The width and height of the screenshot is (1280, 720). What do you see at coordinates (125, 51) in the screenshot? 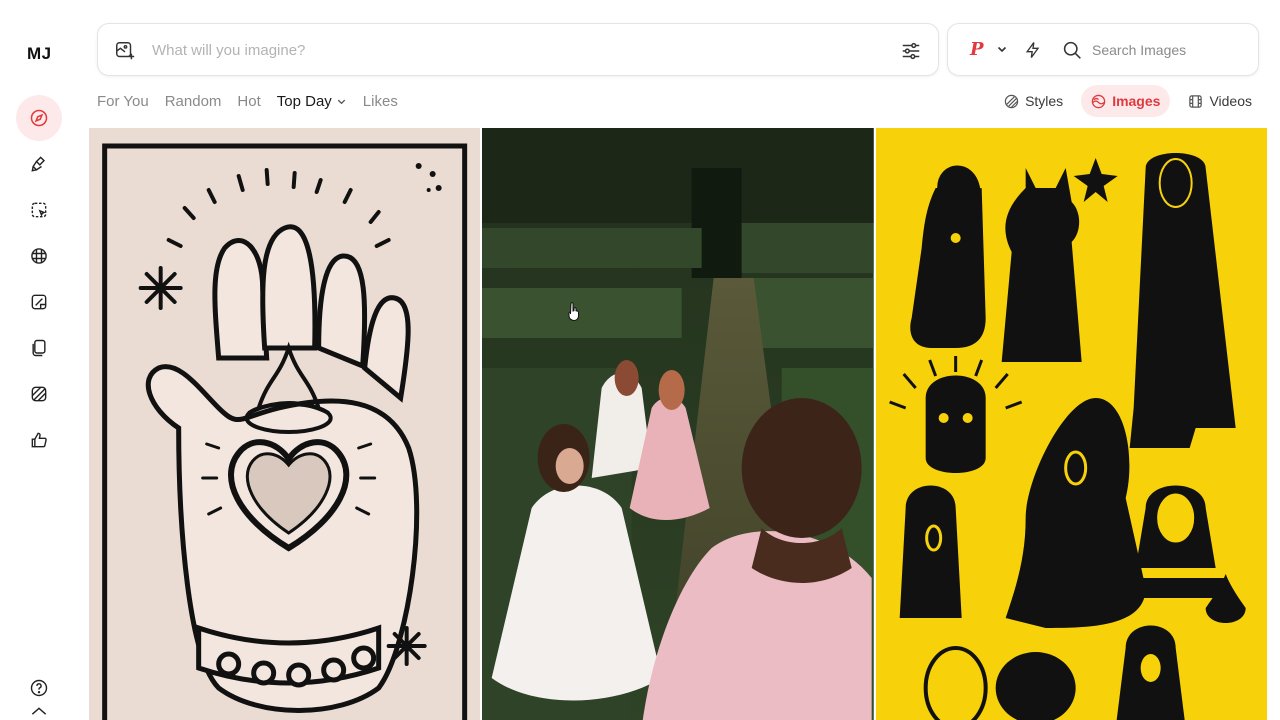
I see `add-image-icon` at bounding box center [125, 51].